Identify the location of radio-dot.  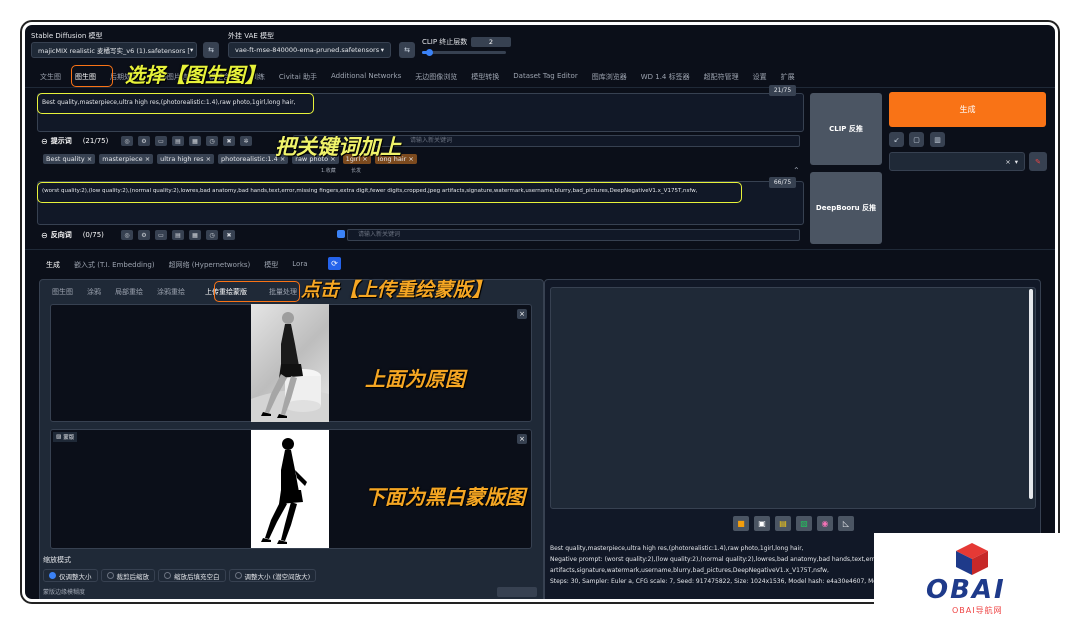
(167, 575).